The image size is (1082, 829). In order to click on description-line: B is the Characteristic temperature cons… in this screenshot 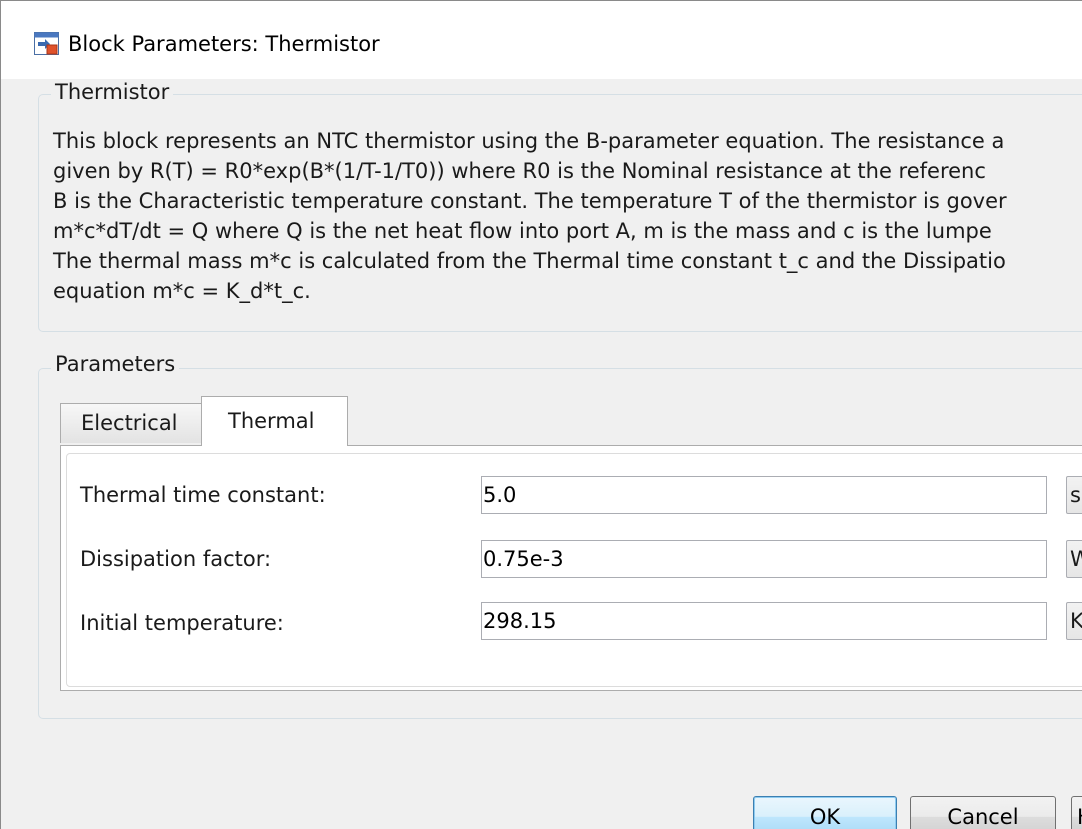, I will do `click(530, 201)`.